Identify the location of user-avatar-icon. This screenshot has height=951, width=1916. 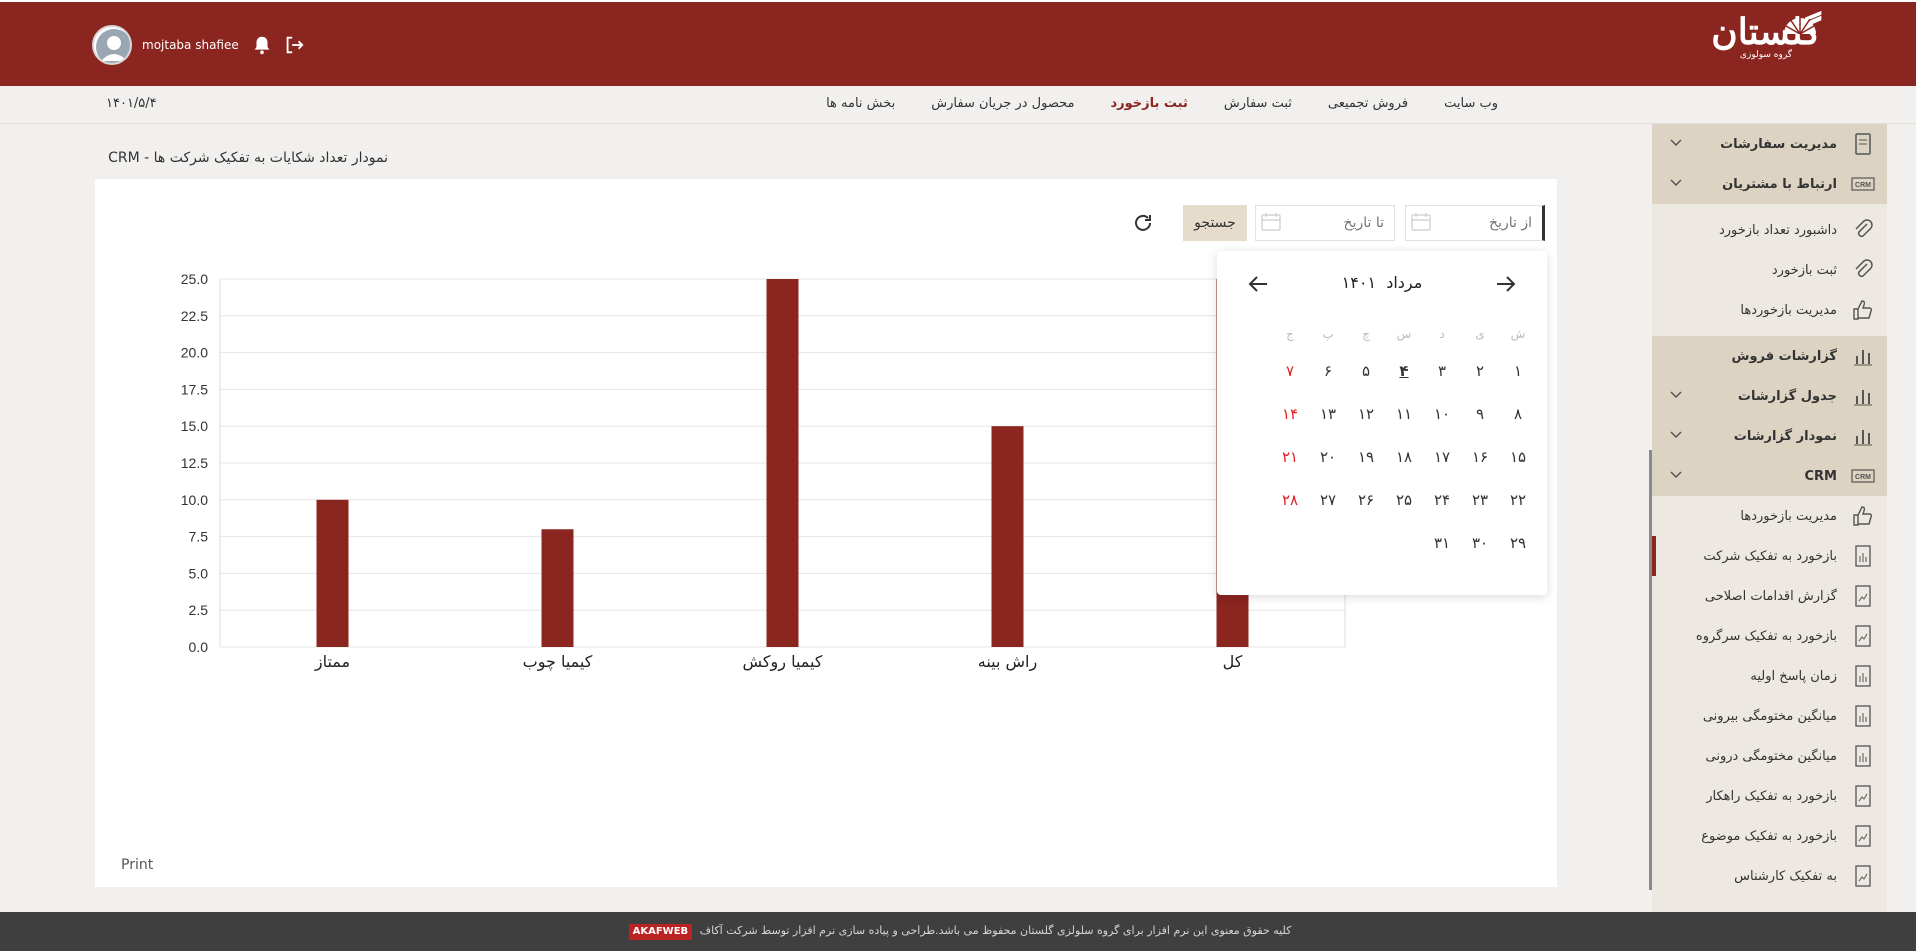
(113, 46).